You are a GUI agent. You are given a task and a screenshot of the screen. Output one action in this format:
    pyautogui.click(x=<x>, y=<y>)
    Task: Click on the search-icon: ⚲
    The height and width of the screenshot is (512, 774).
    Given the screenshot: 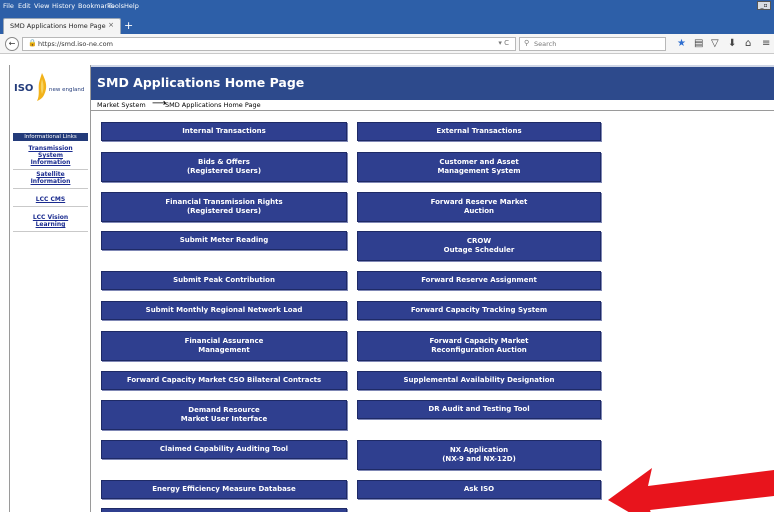 What is the action you would take?
    pyautogui.click(x=527, y=43)
    